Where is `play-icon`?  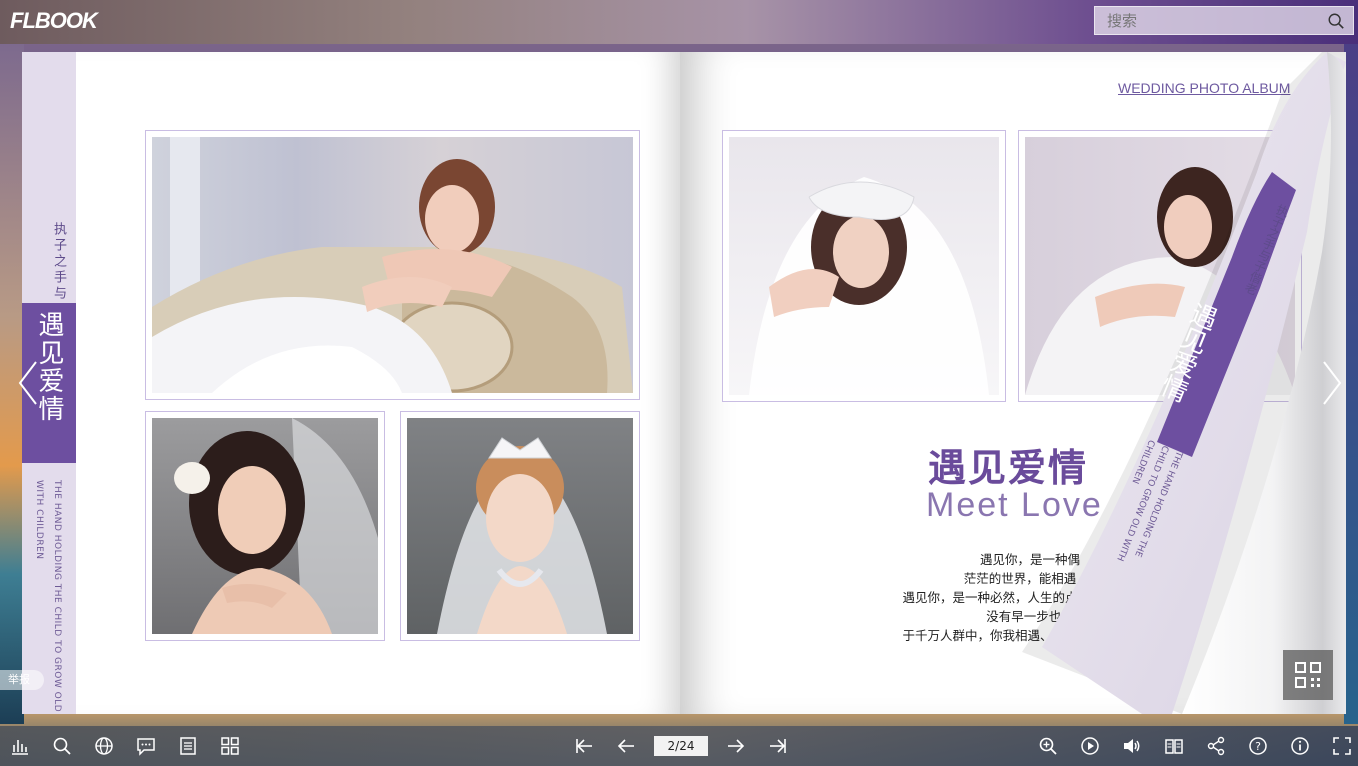 play-icon is located at coordinates (1090, 746).